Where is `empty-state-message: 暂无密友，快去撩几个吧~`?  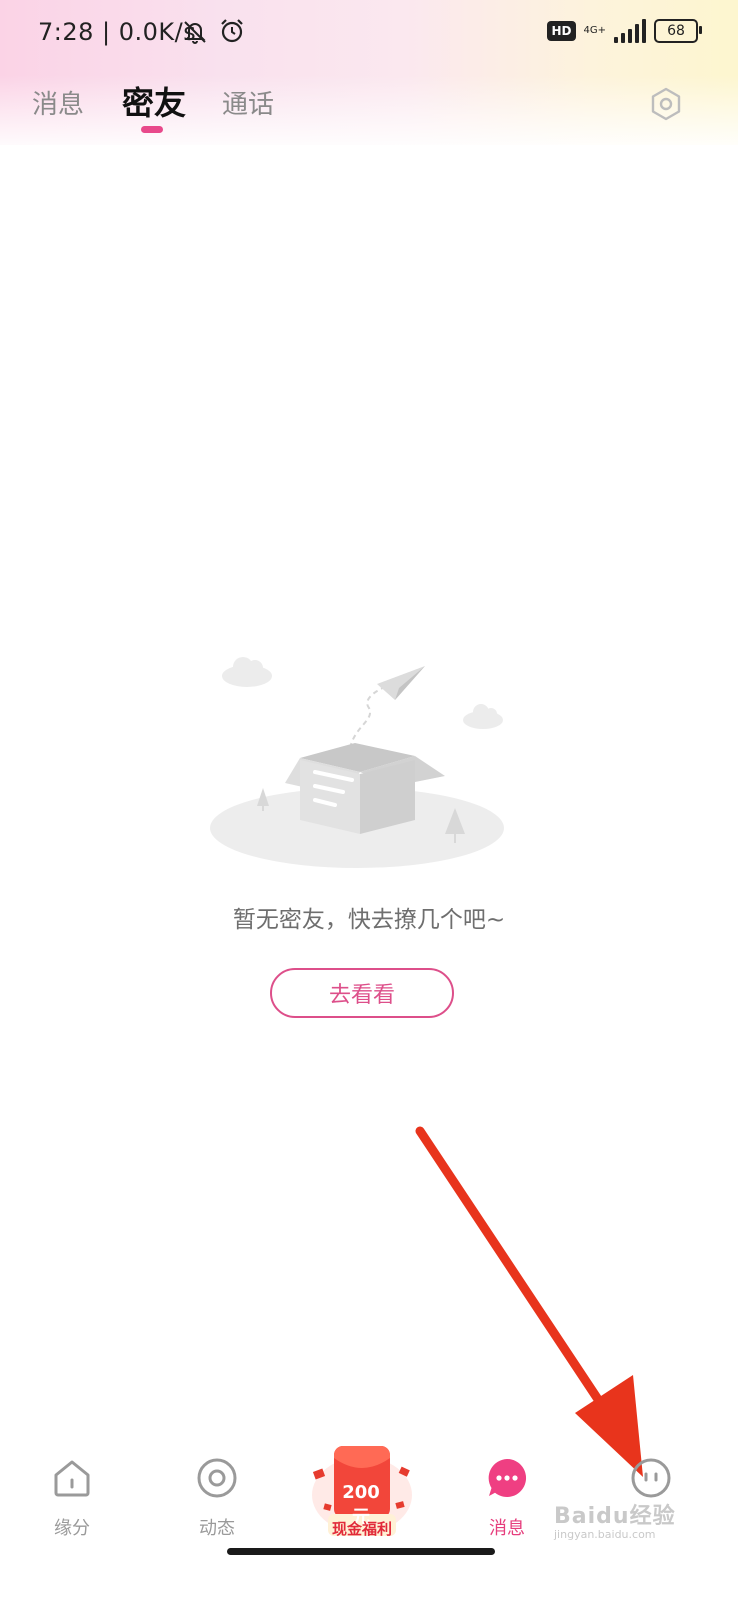 empty-state-message: 暂无密友，快去撩几个吧~ is located at coordinates (369, 920).